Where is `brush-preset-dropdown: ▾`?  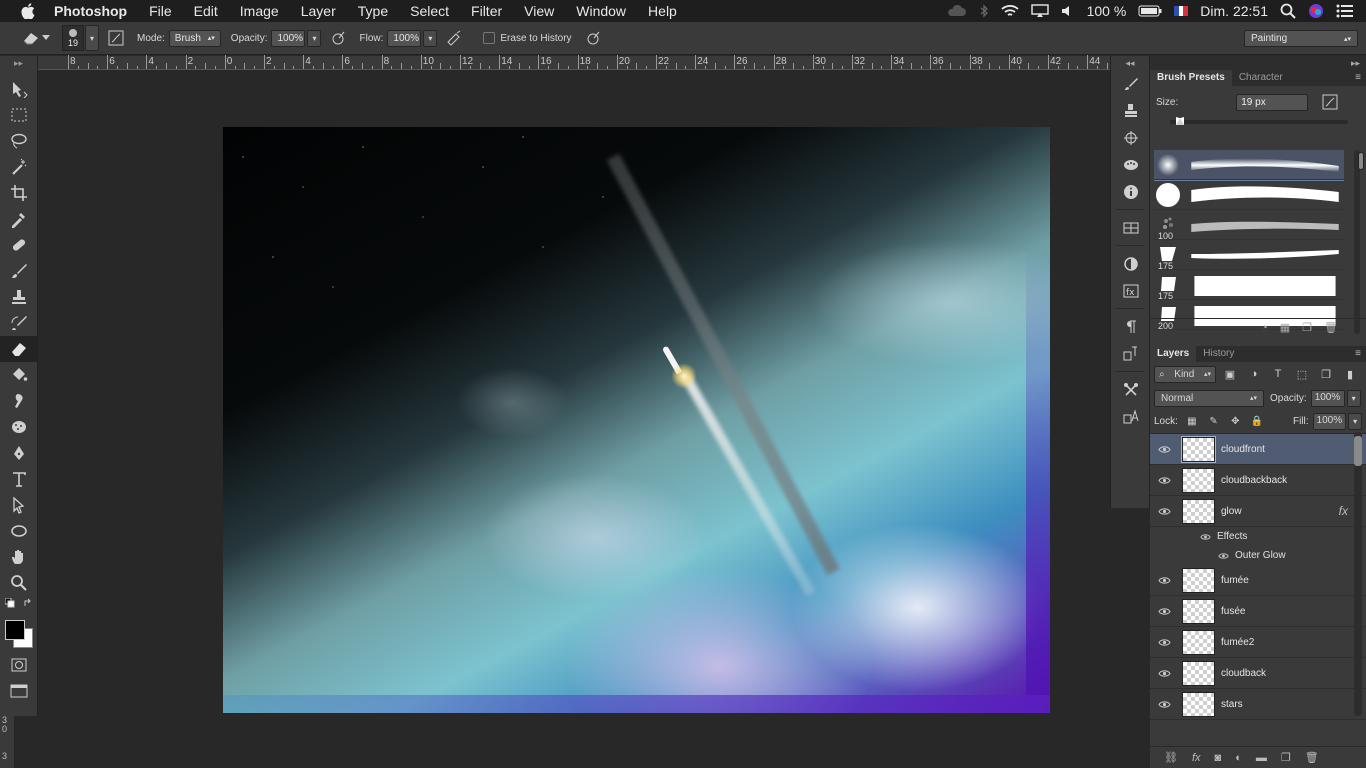 brush-preset-dropdown: ▾ is located at coordinates (92, 38).